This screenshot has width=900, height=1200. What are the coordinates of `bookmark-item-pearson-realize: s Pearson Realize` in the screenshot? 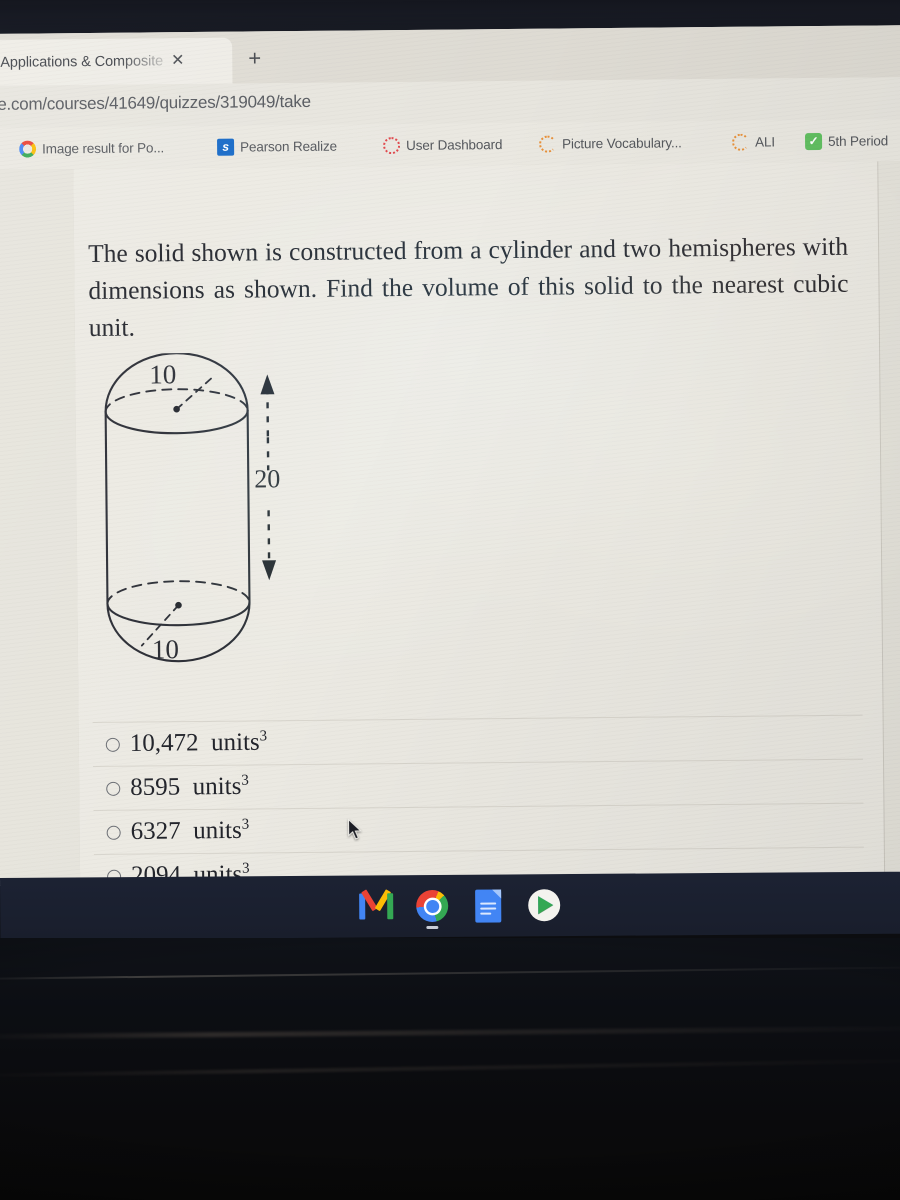 It's located at (277, 146).